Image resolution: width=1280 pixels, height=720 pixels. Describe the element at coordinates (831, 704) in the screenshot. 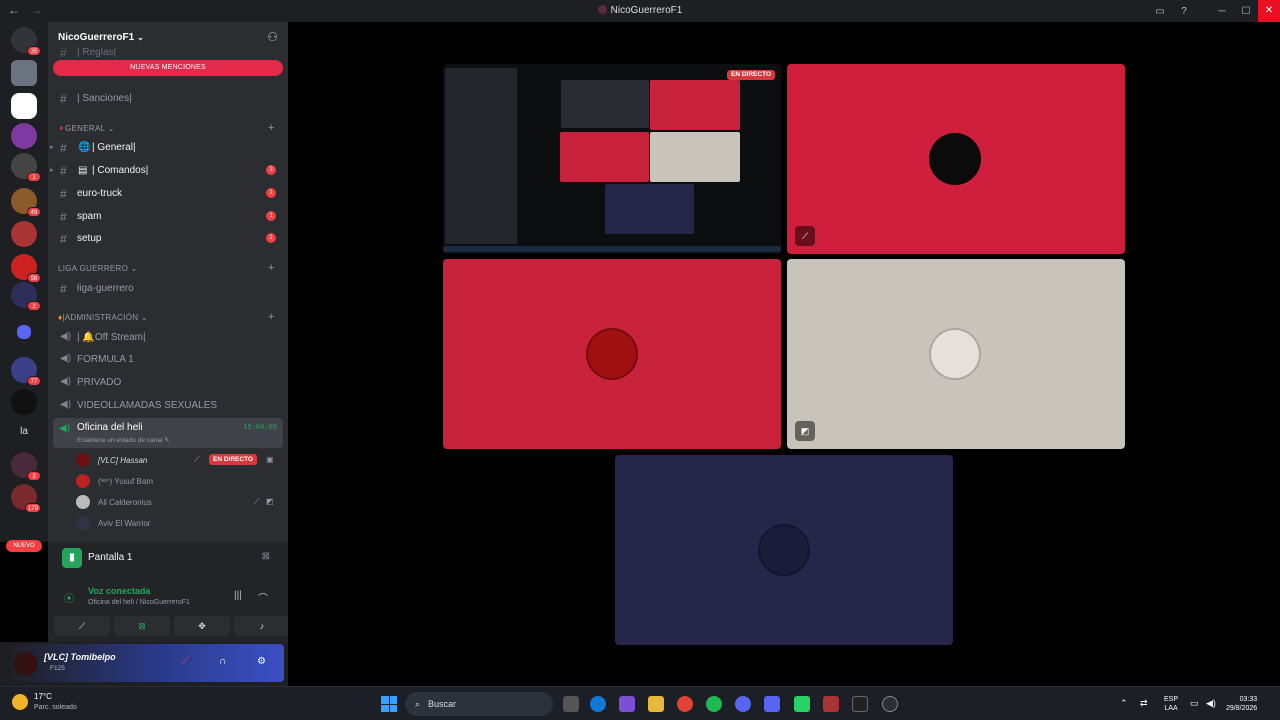

I see `game-icon` at that location.